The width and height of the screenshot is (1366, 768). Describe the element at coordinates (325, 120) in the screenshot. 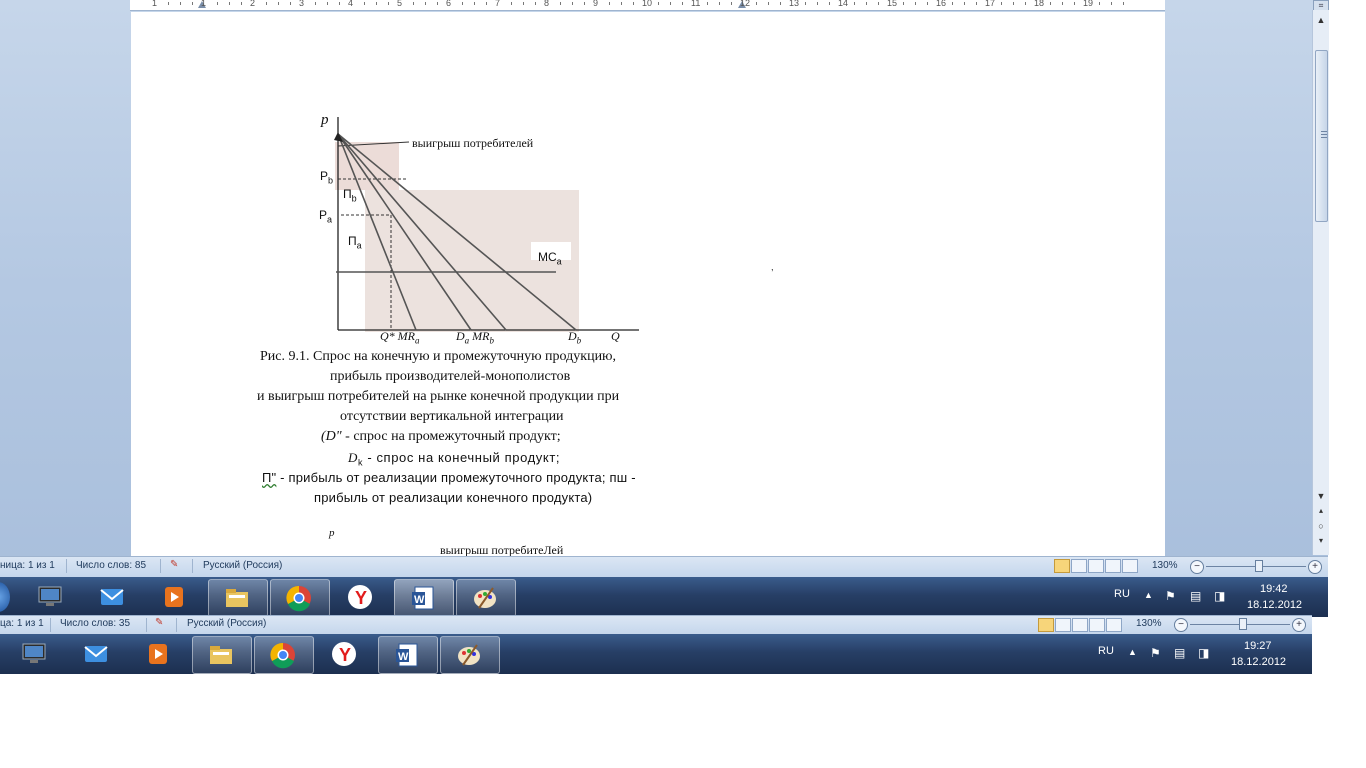

I see `p-axis-label: p` at that location.